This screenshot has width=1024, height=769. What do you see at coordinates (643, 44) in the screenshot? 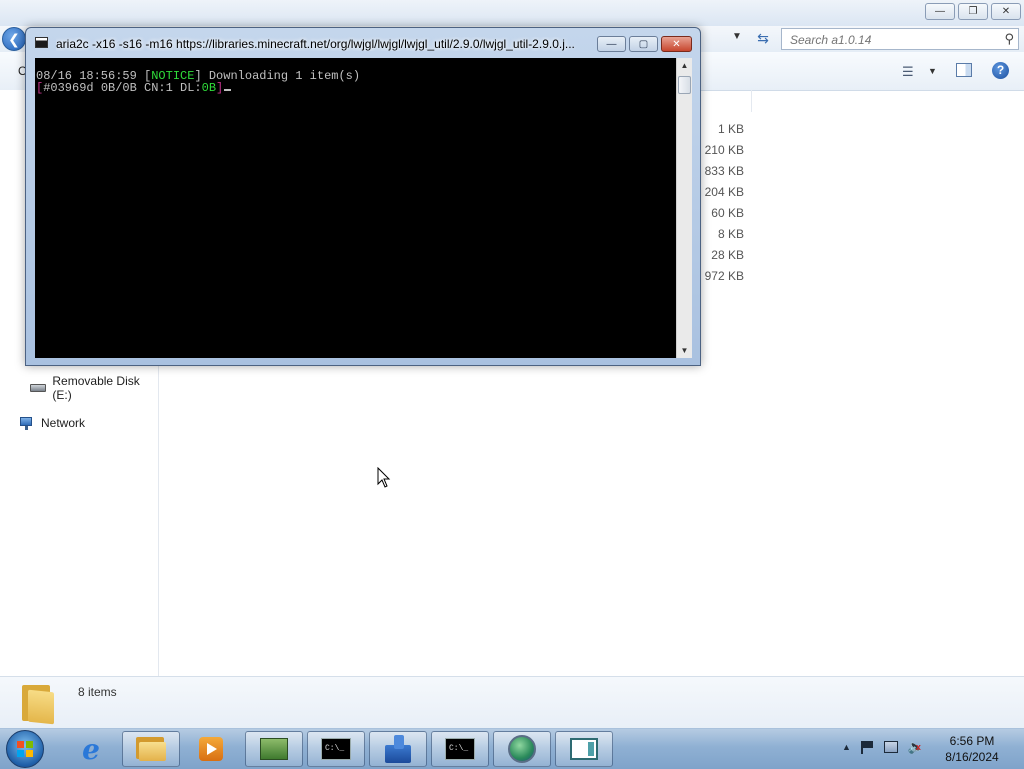
I see `console-maximize-button: ▢` at bounding box center [643, 44].